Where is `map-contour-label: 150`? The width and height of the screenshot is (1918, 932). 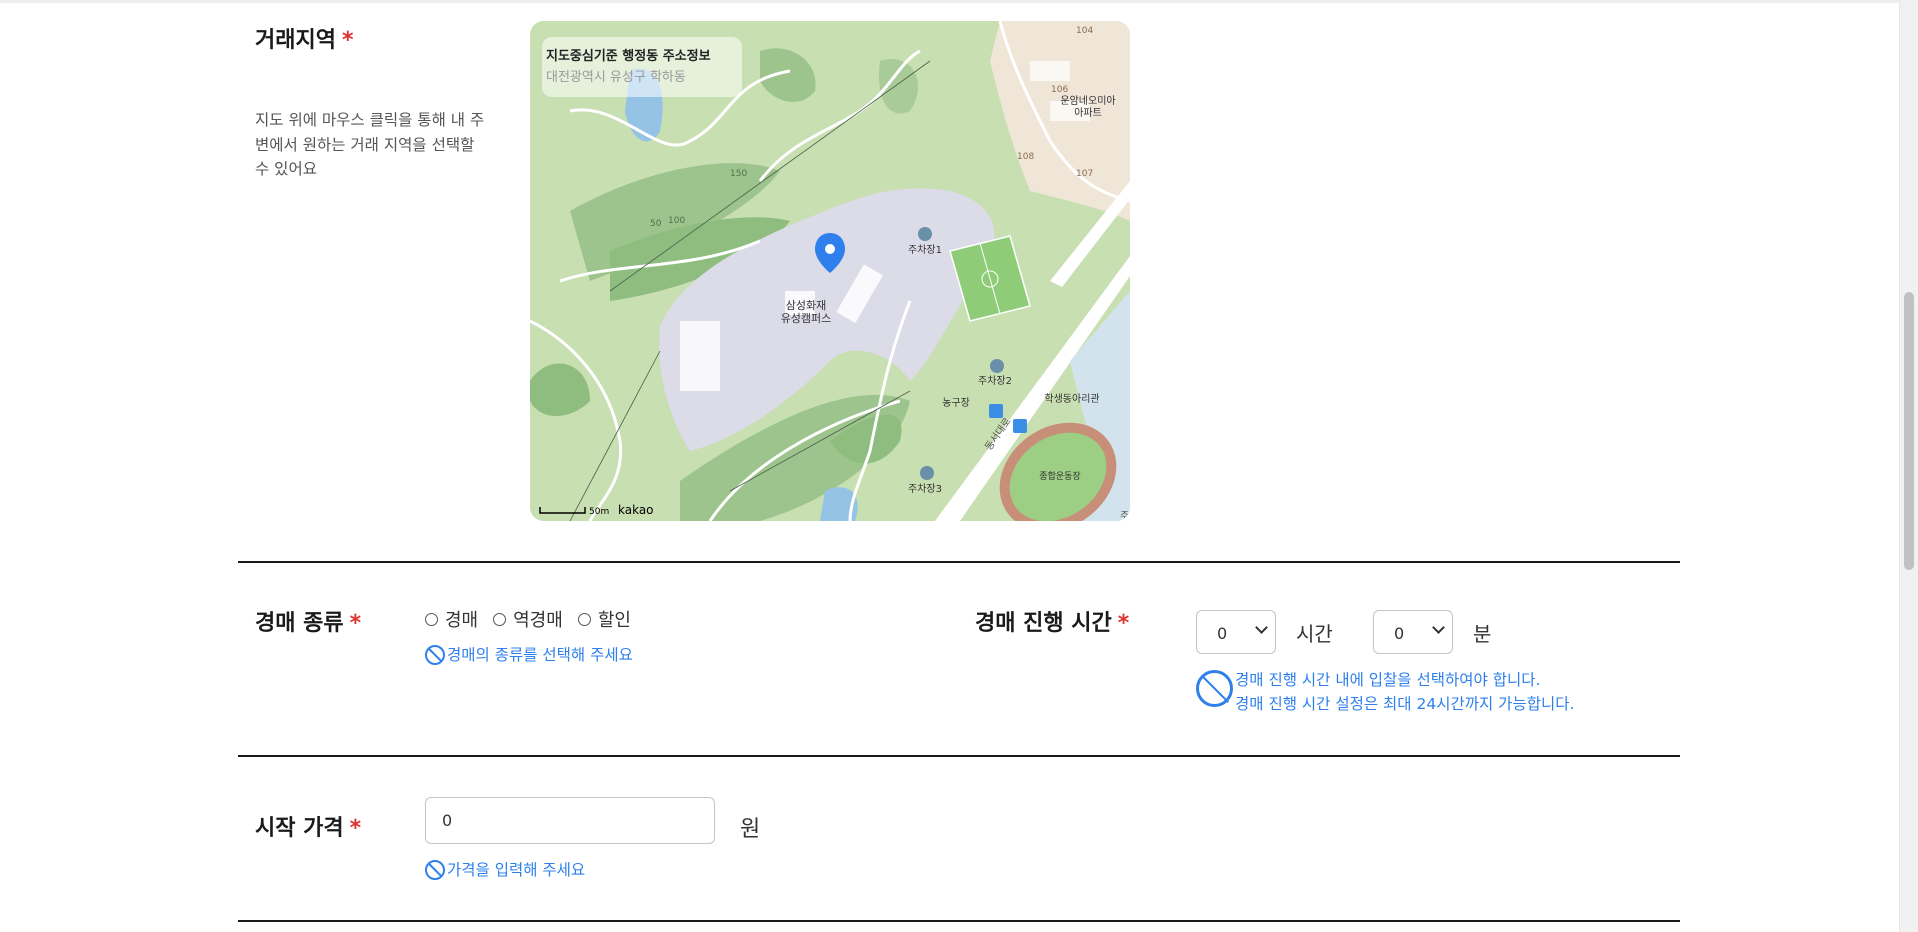
map-contour-label: 150 is located at coordinates (738, 174).